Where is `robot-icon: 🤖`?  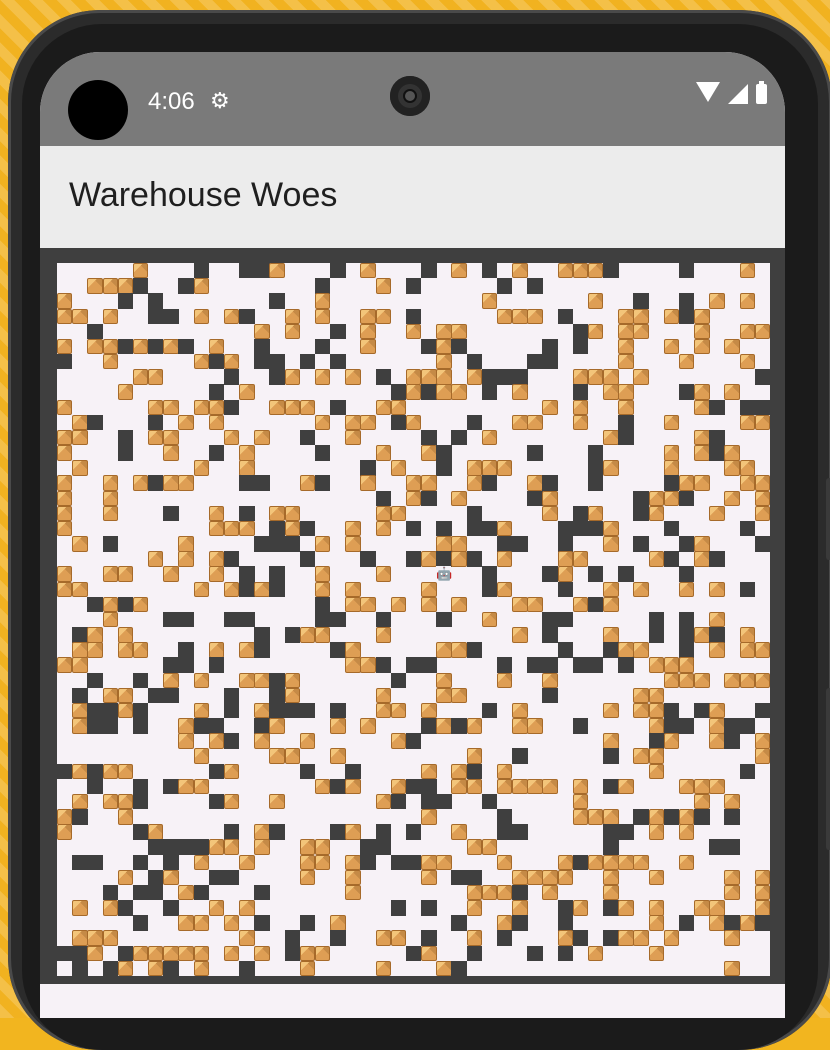 robot-icon: 🤖 is located at coordinates (444, 574).